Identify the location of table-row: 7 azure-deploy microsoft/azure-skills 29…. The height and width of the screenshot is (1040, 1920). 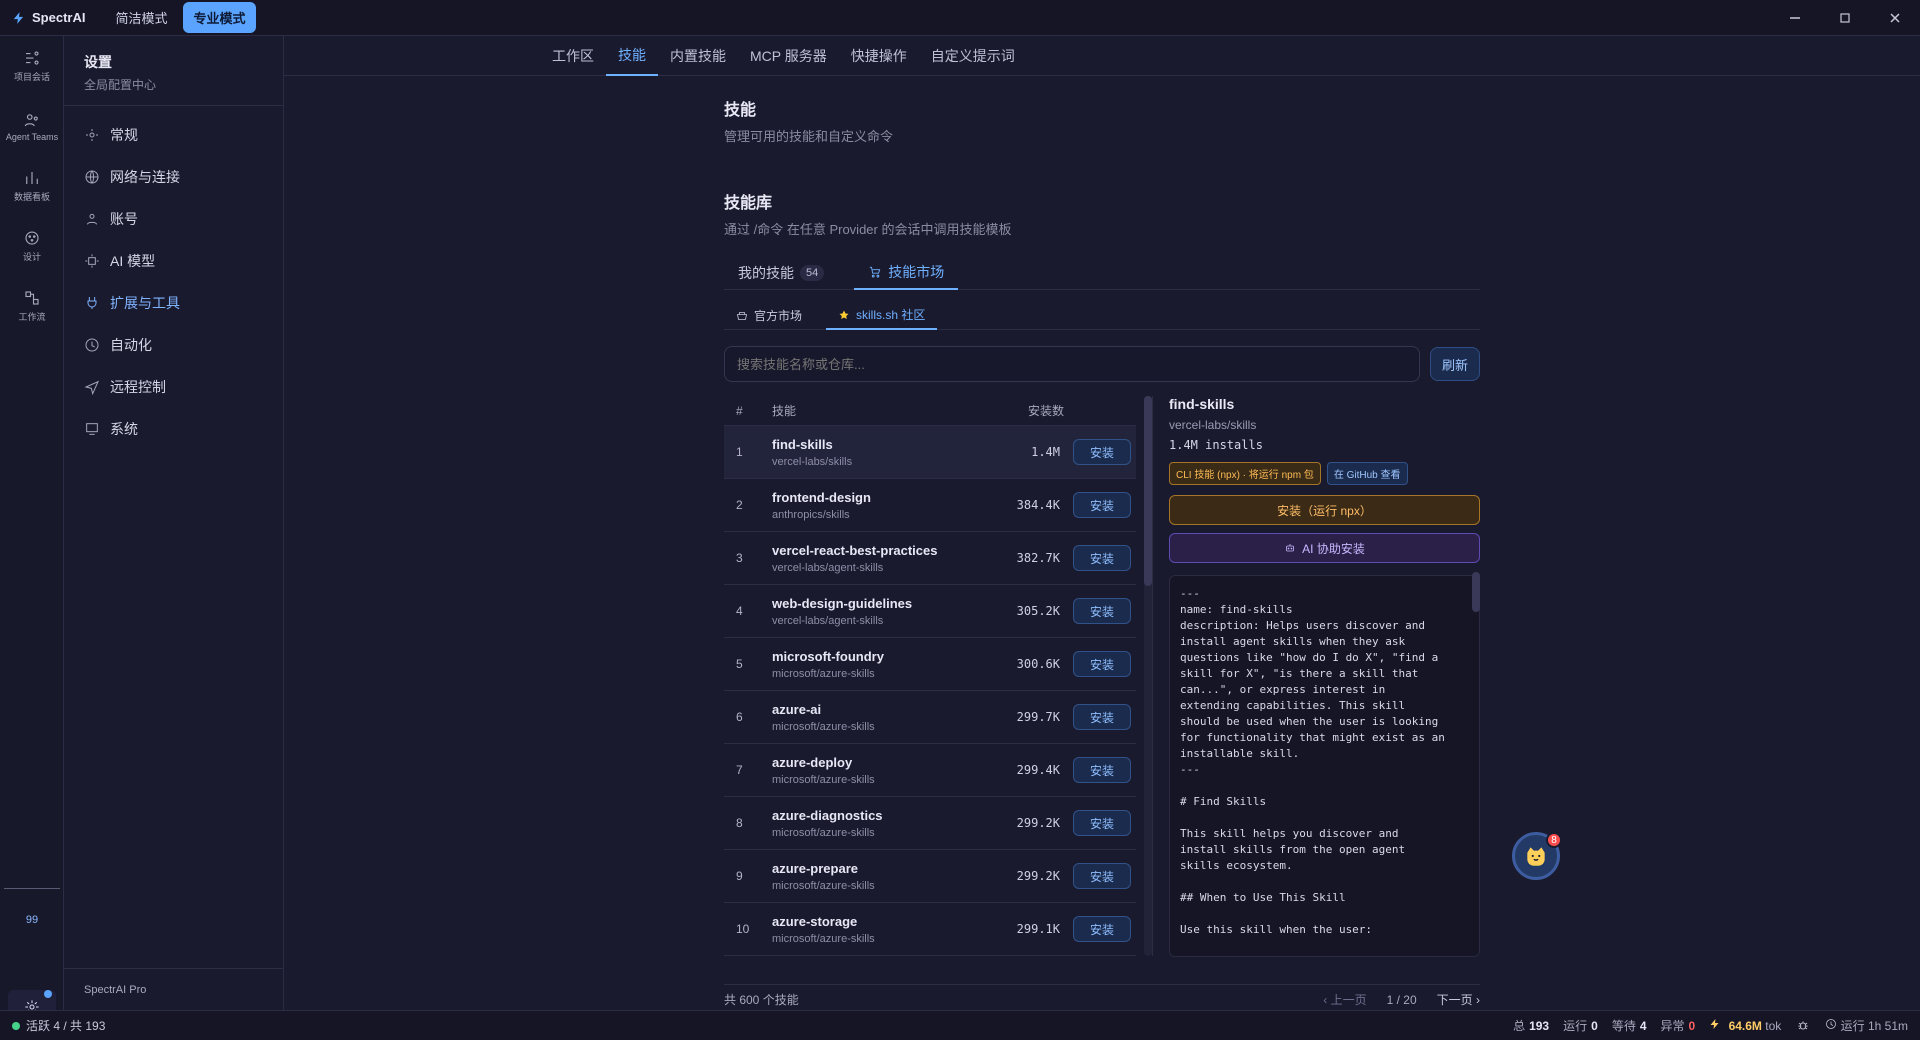
(930, 770).